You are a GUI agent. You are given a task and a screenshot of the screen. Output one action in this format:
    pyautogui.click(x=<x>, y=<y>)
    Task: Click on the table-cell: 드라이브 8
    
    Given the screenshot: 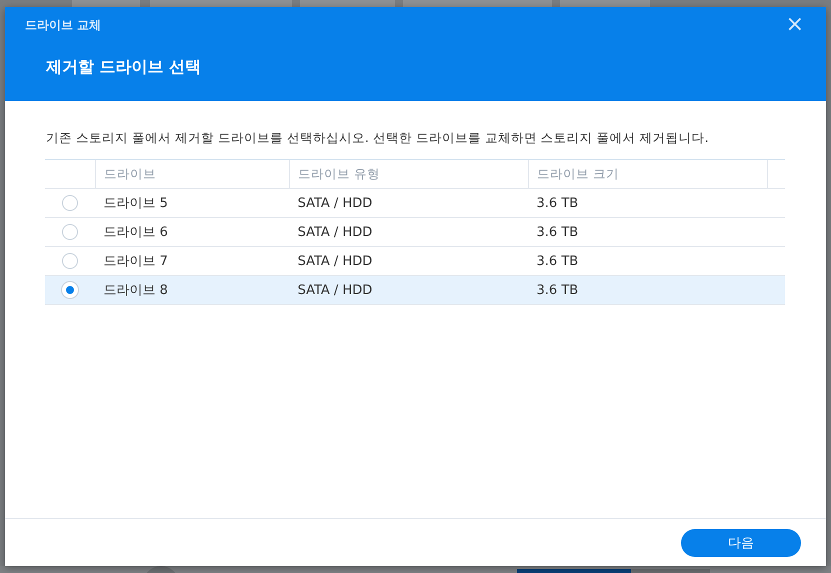 What is the action you would take?
    pyautogui.click(x=193, y=290)
    